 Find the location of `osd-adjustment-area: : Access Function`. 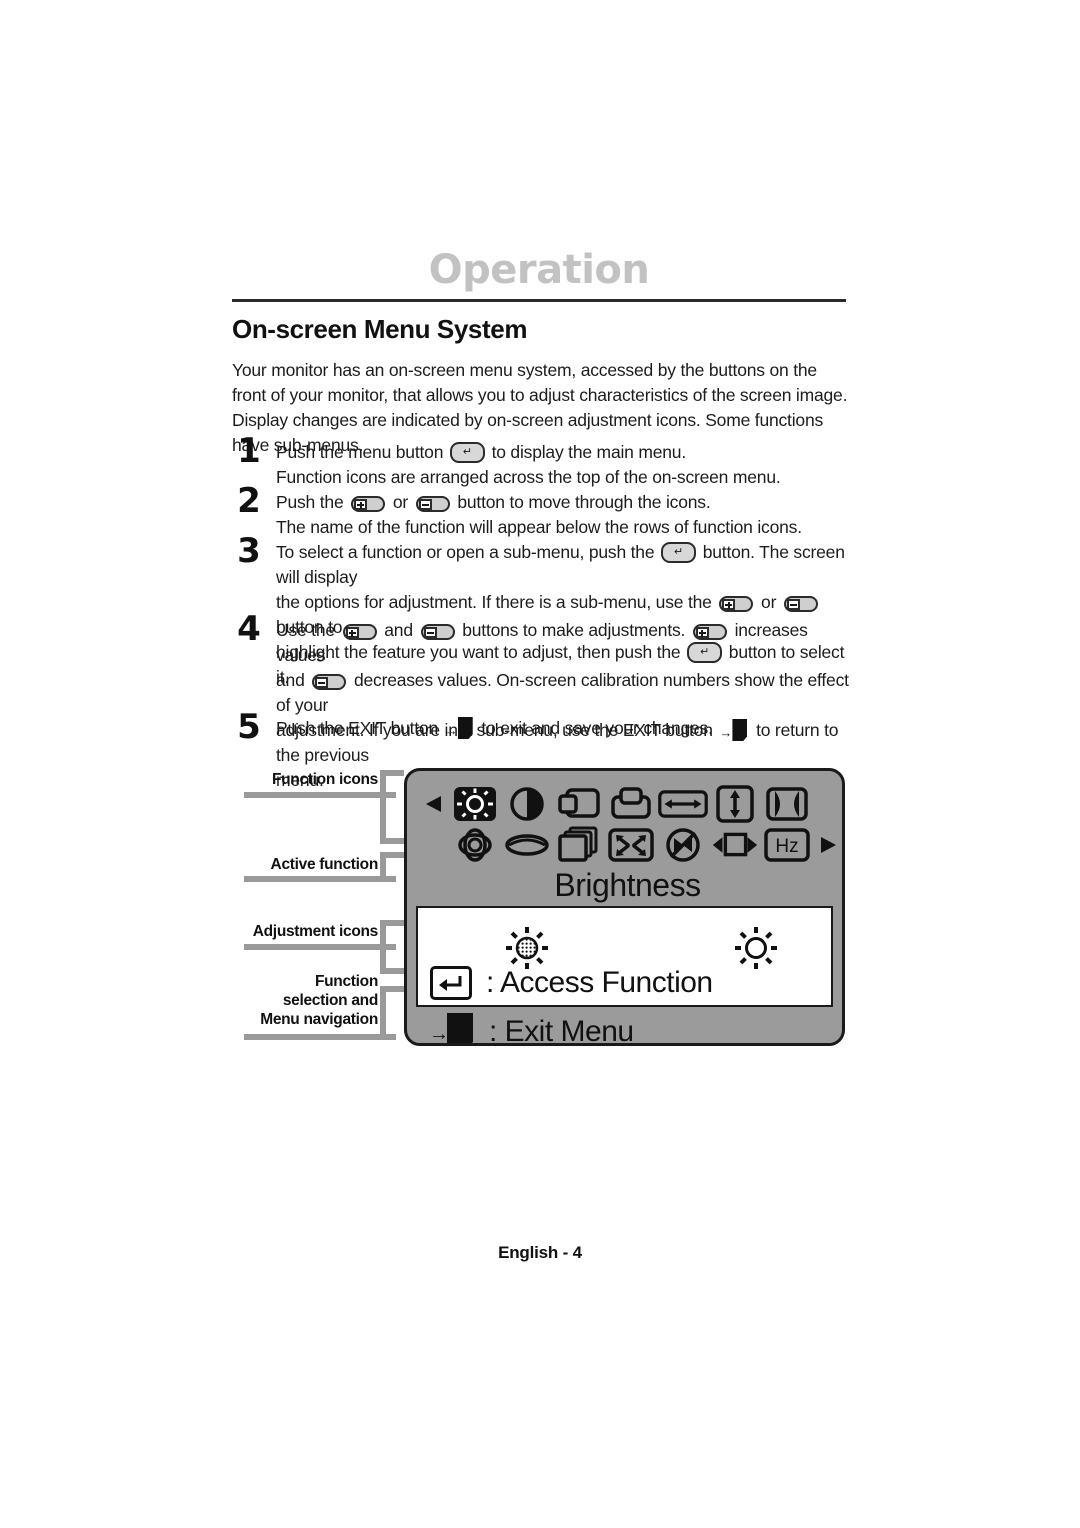

osd-adjustment-area: : Access Function is located at coordinates (624, 956).